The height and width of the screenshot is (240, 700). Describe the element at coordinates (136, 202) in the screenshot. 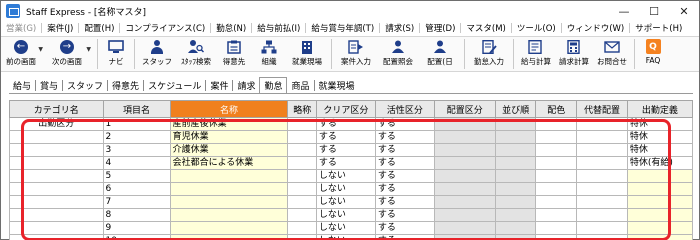

I see `cell-item: 7` at that location.